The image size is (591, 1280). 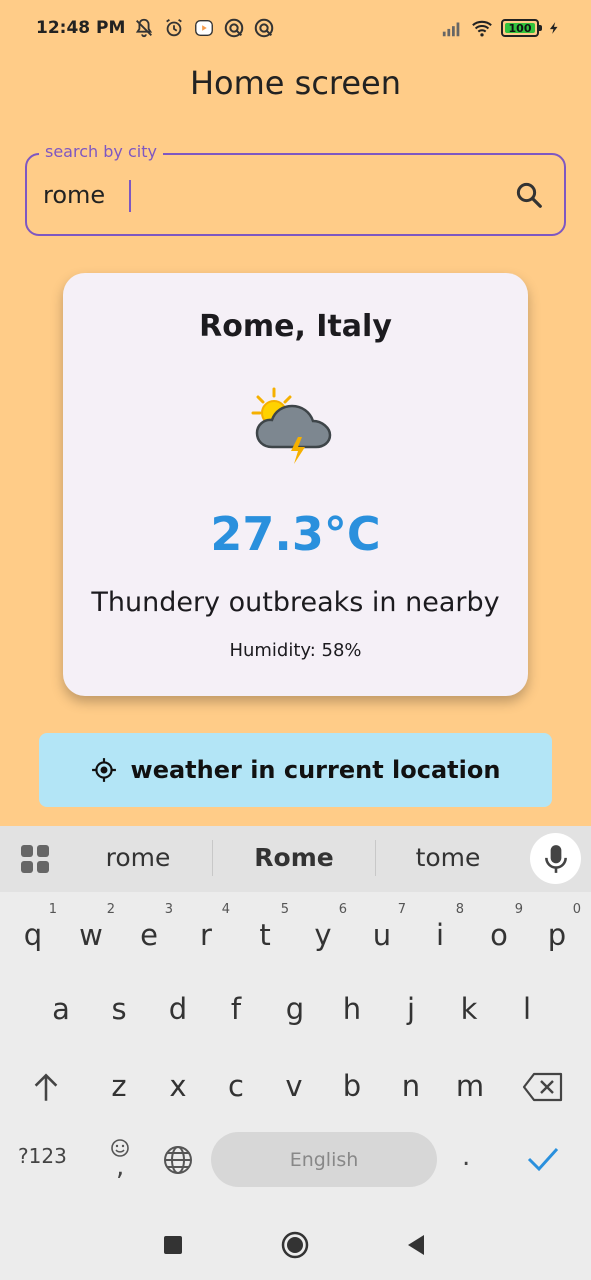 I want to click on key-n: n, so click(x=411, y=1086).